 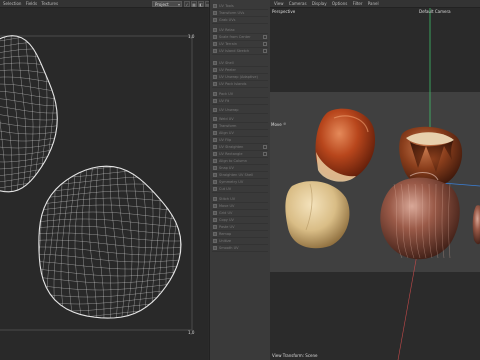 What do you see at coordinates (240, 248) in the screenshot?
I see `tool-item: Smooth UV` at bounding box center [240, 248].